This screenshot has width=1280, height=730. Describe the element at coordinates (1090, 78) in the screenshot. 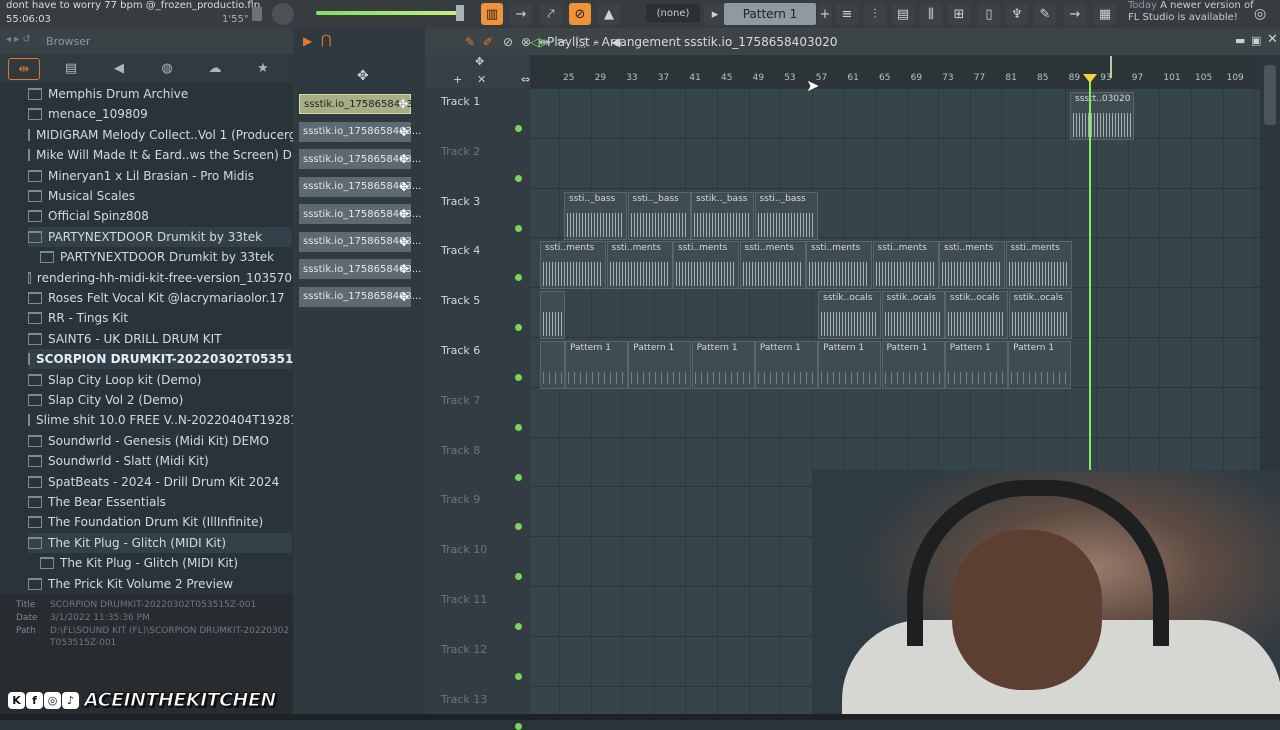

I see `playhead-marker-icon` at that location.